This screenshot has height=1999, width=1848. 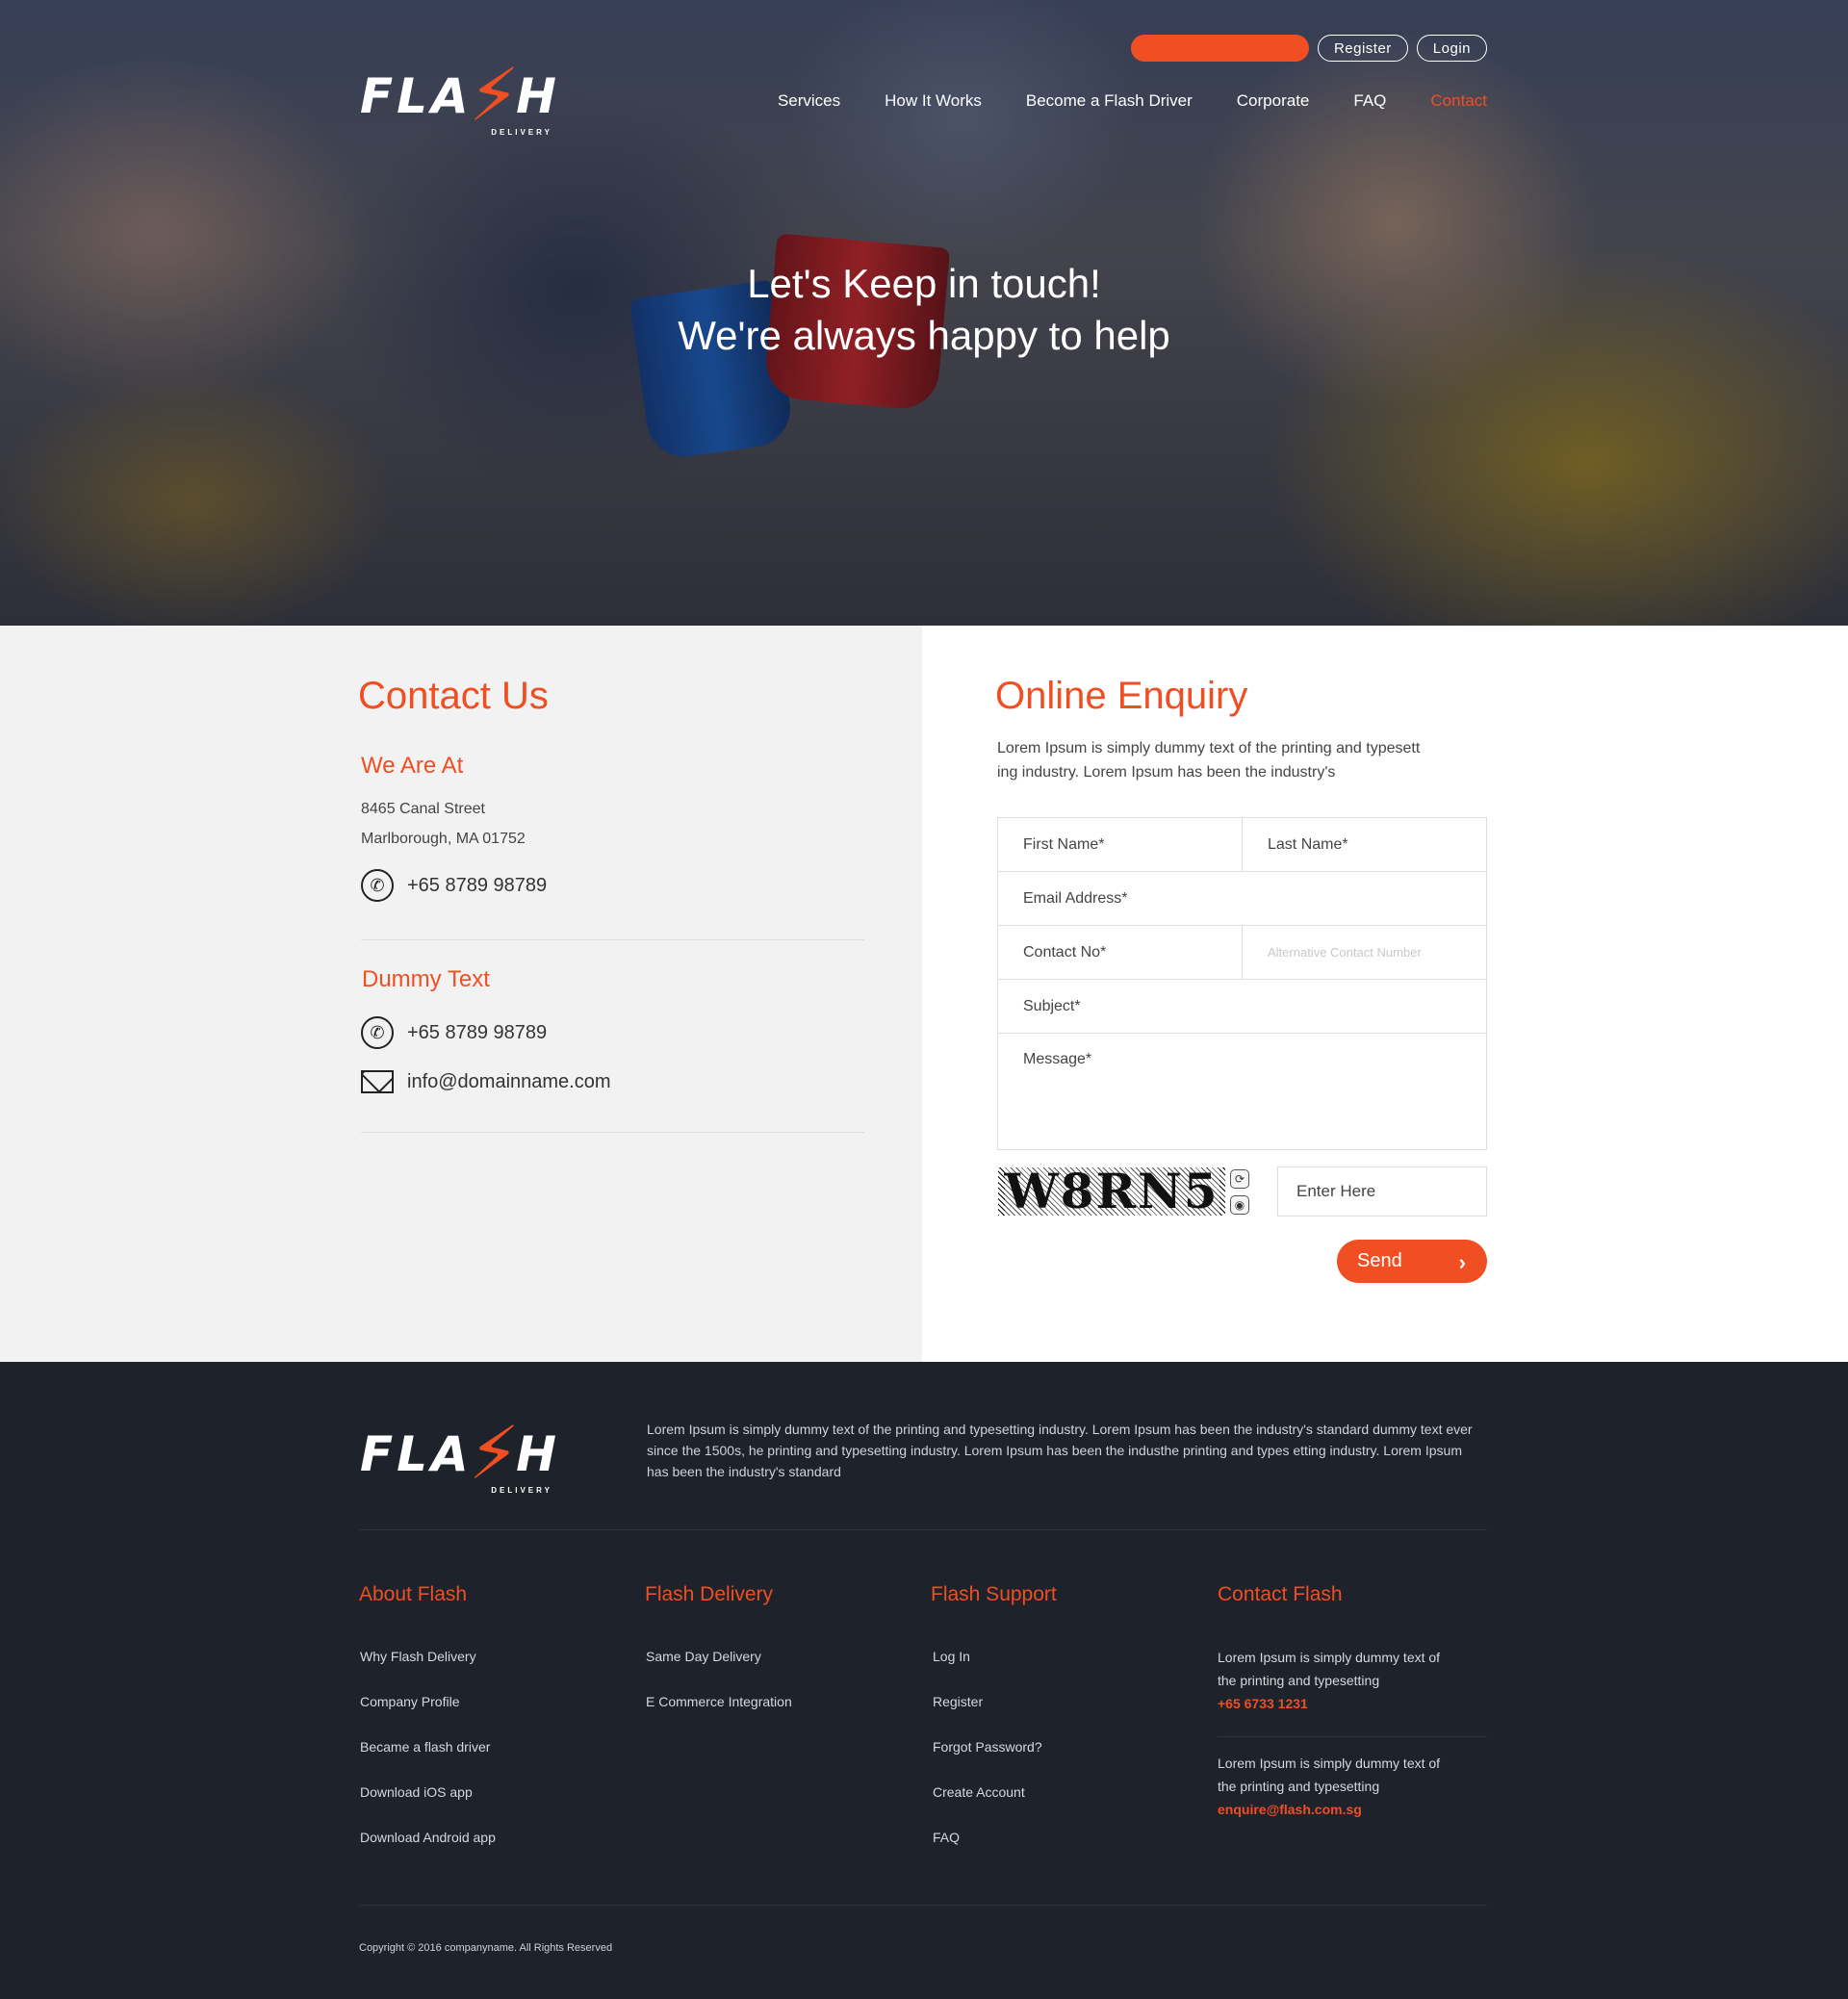 I want to click on footer-link: Register, so click(x=987, y=1716).